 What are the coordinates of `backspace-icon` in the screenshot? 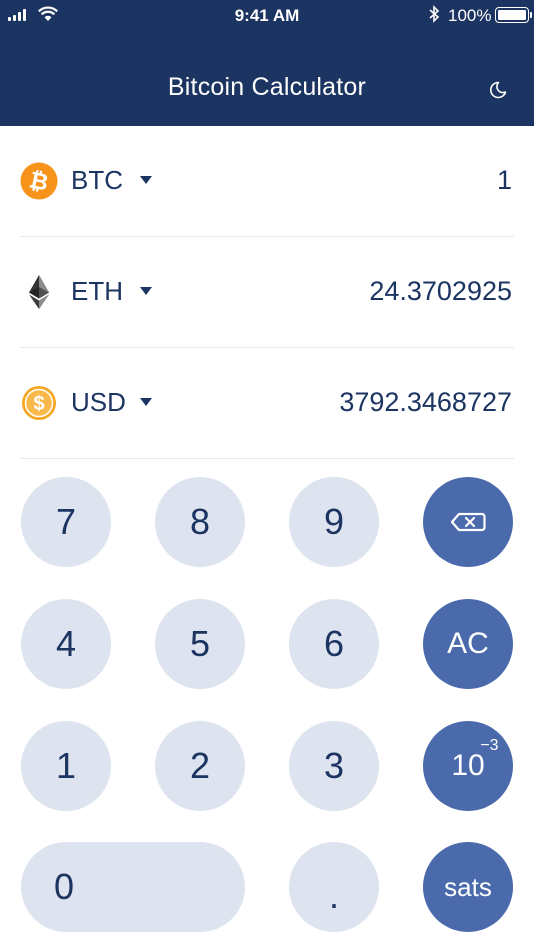 It's located at (468, 522).